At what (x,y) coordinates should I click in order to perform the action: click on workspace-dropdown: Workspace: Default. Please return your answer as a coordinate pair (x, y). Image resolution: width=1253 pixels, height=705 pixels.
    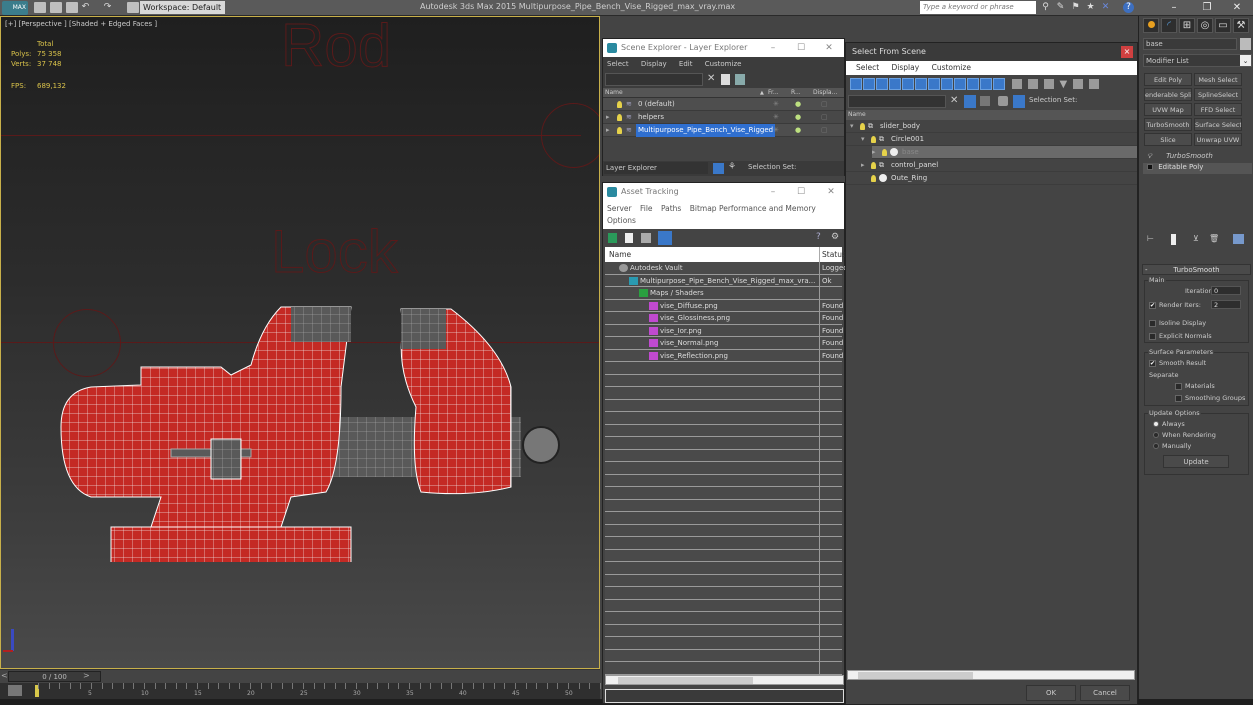
    Looking at the image, I should click on (182, 7).